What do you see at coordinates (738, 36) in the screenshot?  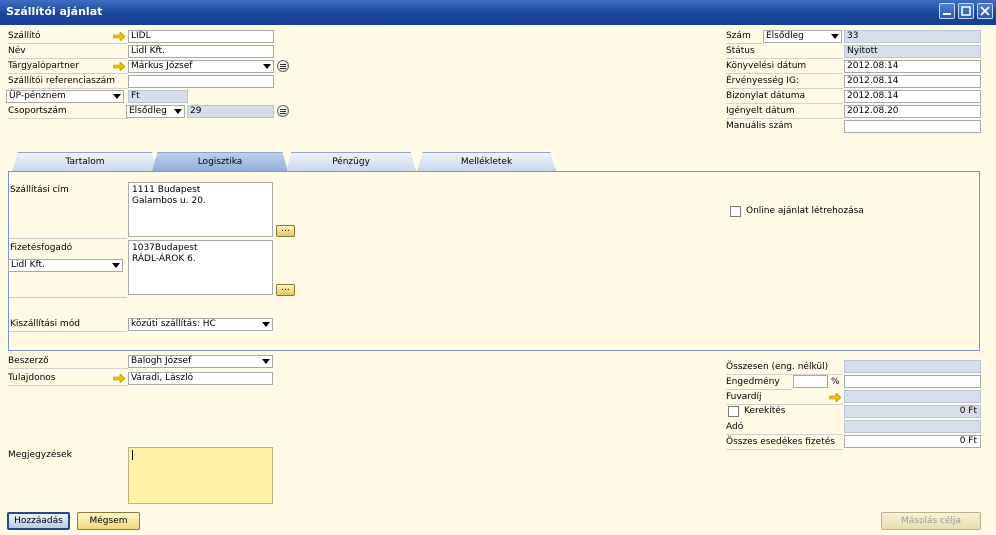 I see `number-label: Szám` at bounding box center [738, 36].